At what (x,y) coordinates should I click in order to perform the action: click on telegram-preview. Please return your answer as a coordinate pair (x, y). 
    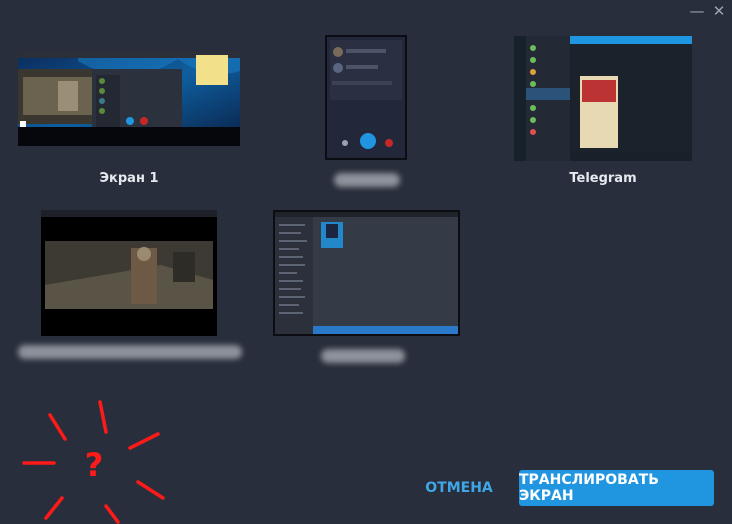
    Looking at the image, I should click on (603, 98).